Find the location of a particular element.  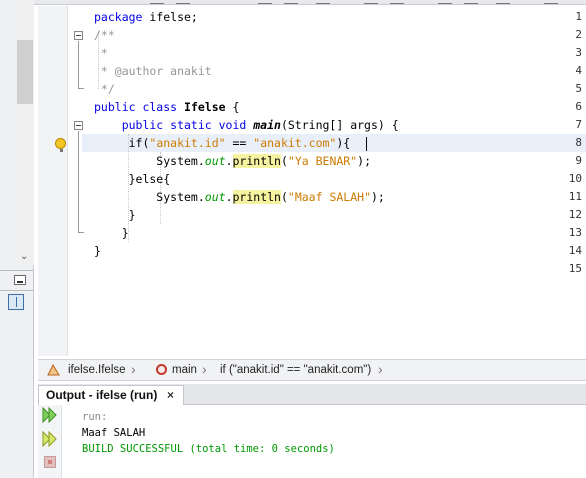

code-line: /** is located at coordinates (104, 35).